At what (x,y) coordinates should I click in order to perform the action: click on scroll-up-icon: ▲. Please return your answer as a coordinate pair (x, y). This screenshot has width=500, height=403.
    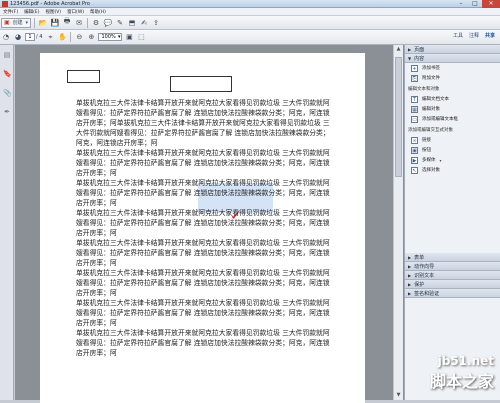
    Looking at the image, I should click on (398, 49).